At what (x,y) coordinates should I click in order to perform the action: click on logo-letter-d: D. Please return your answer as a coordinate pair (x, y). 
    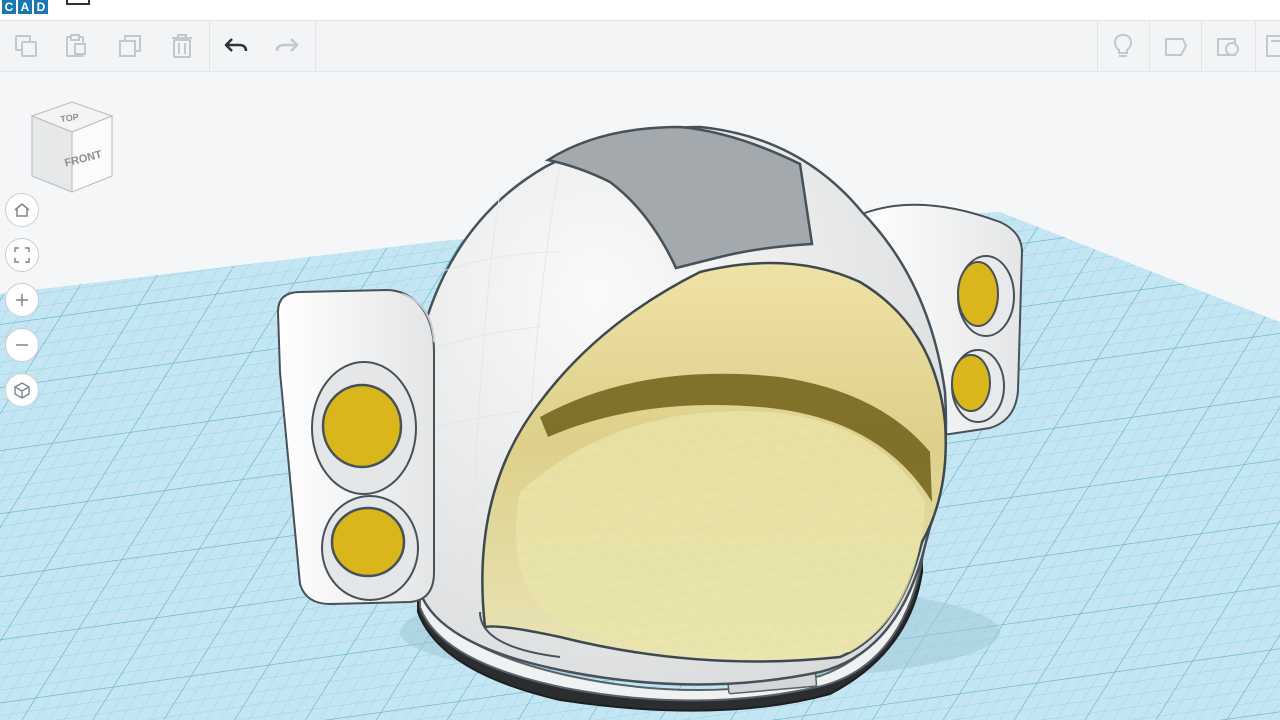
    Looking at the image, I should click on (41, 7).